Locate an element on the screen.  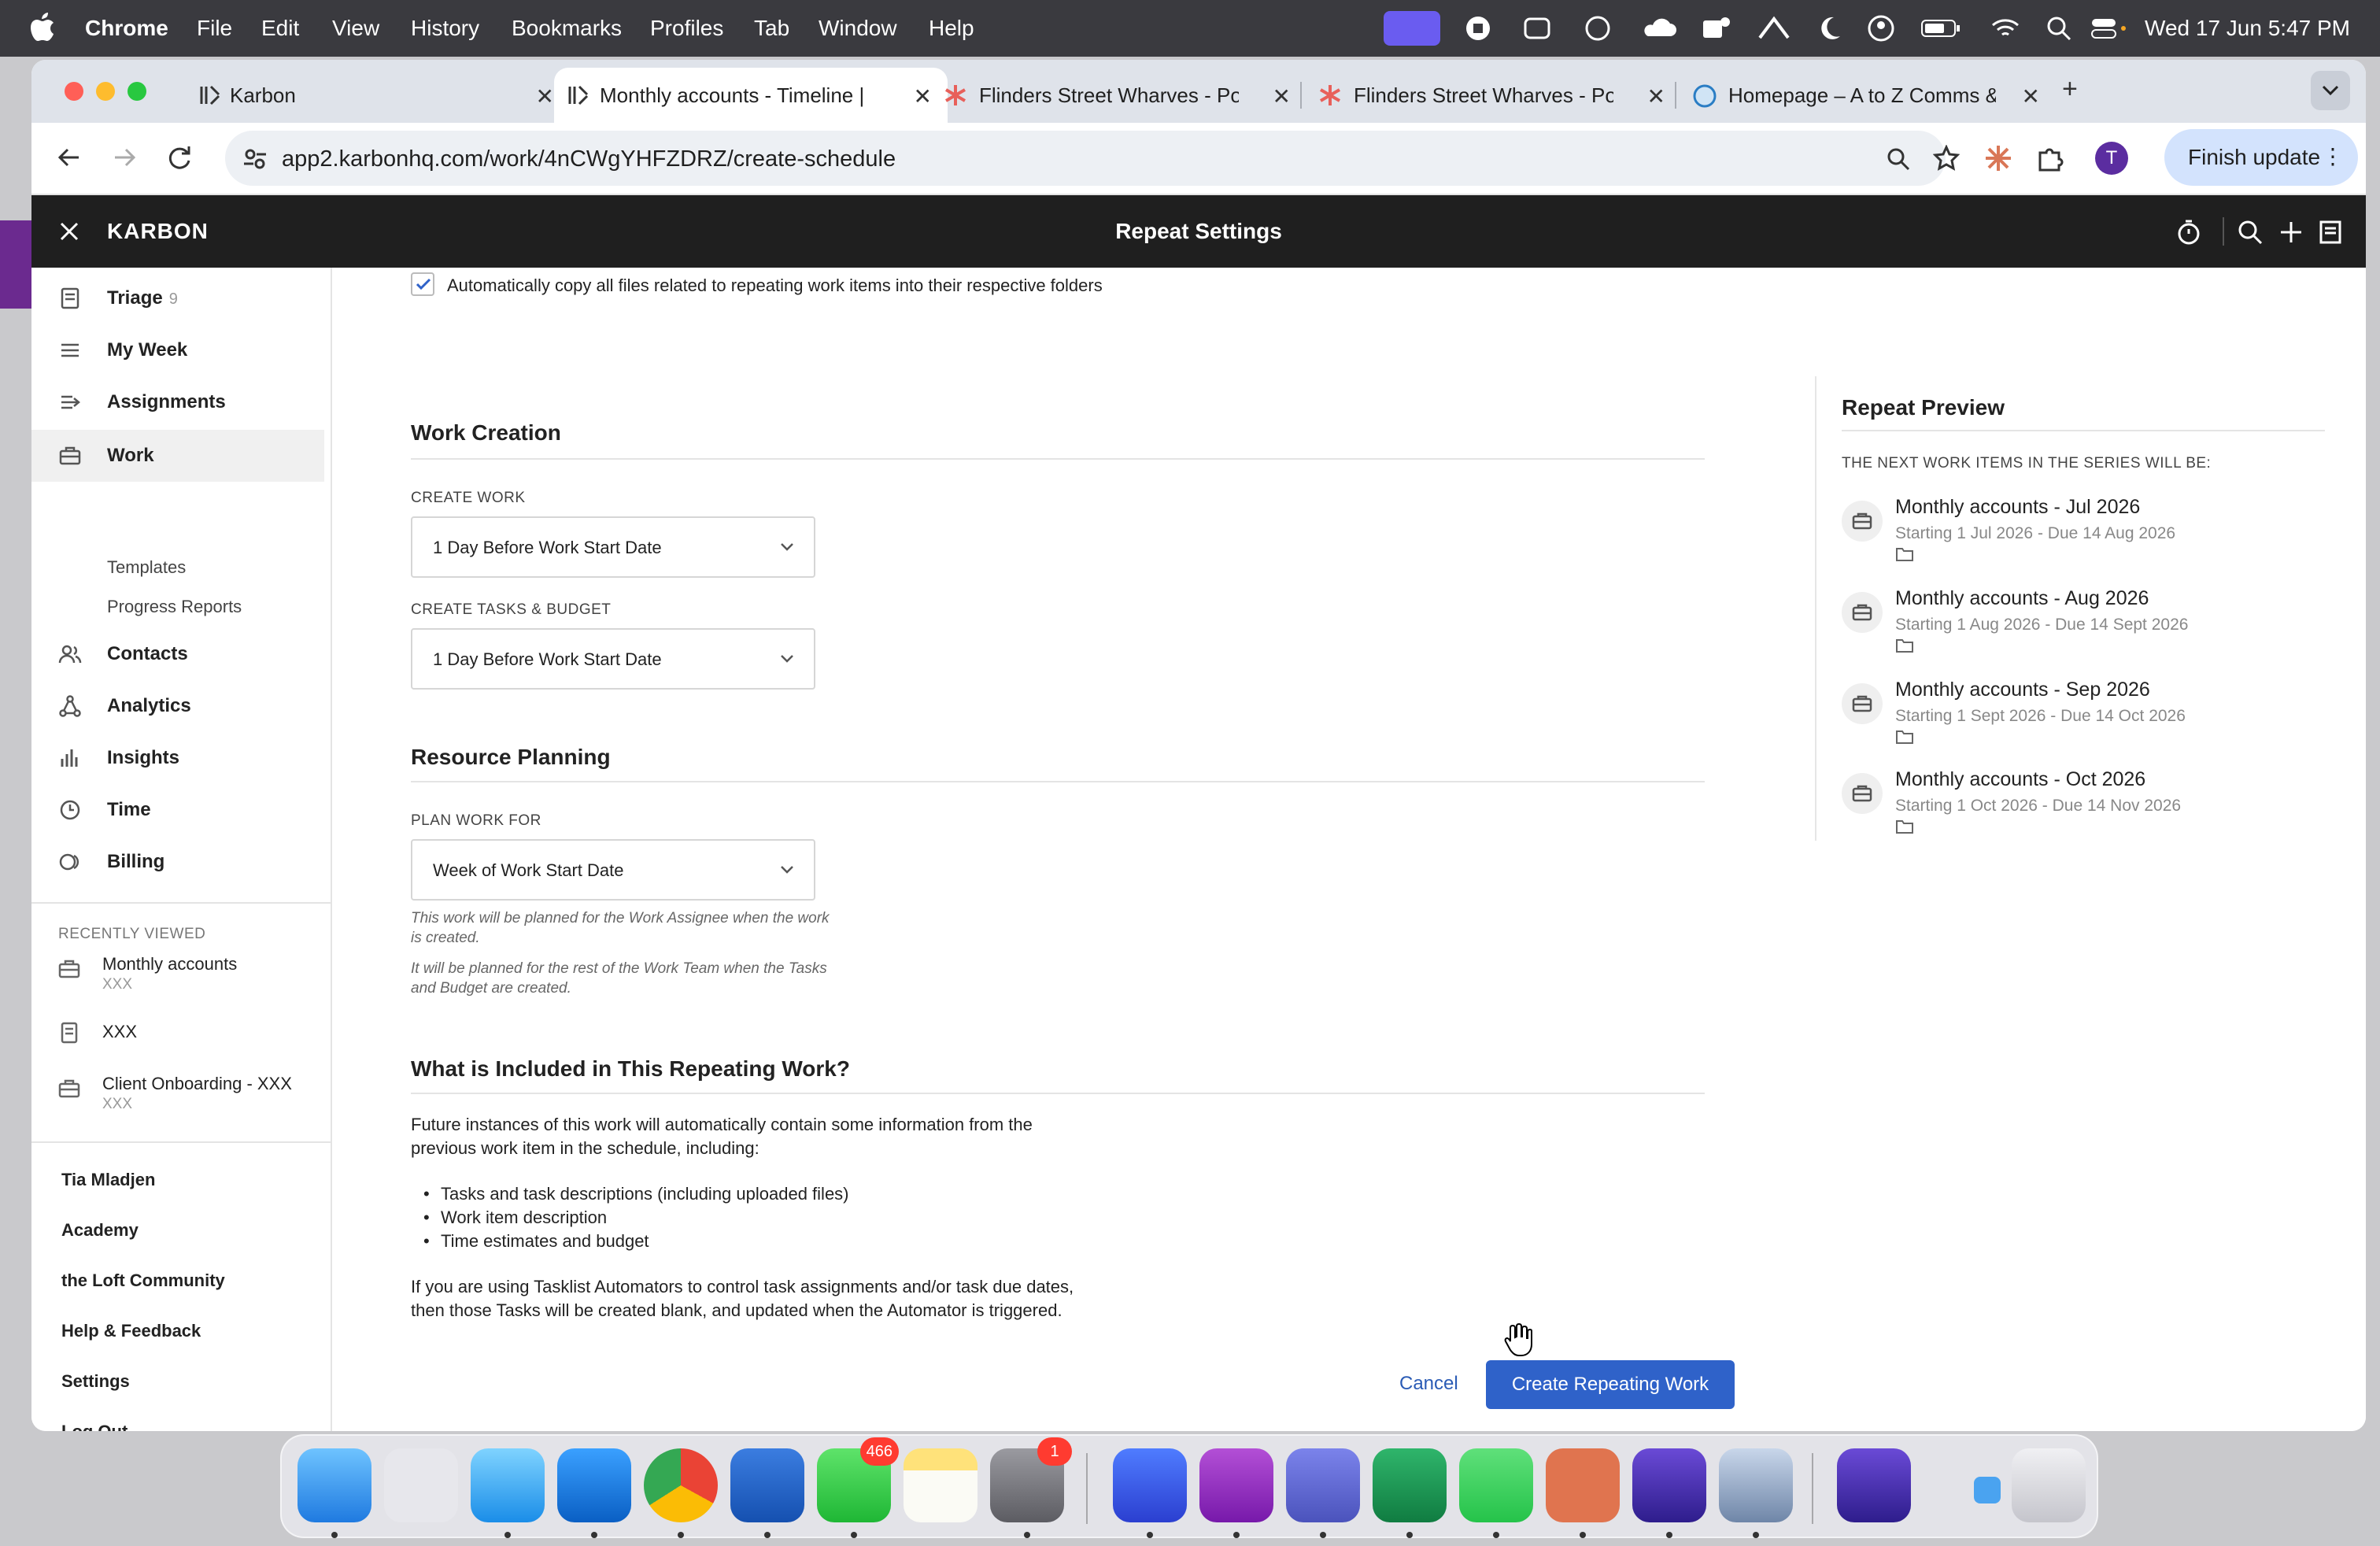
tab-karbon: Karbon ✕ is located at coordinates (378, 96).